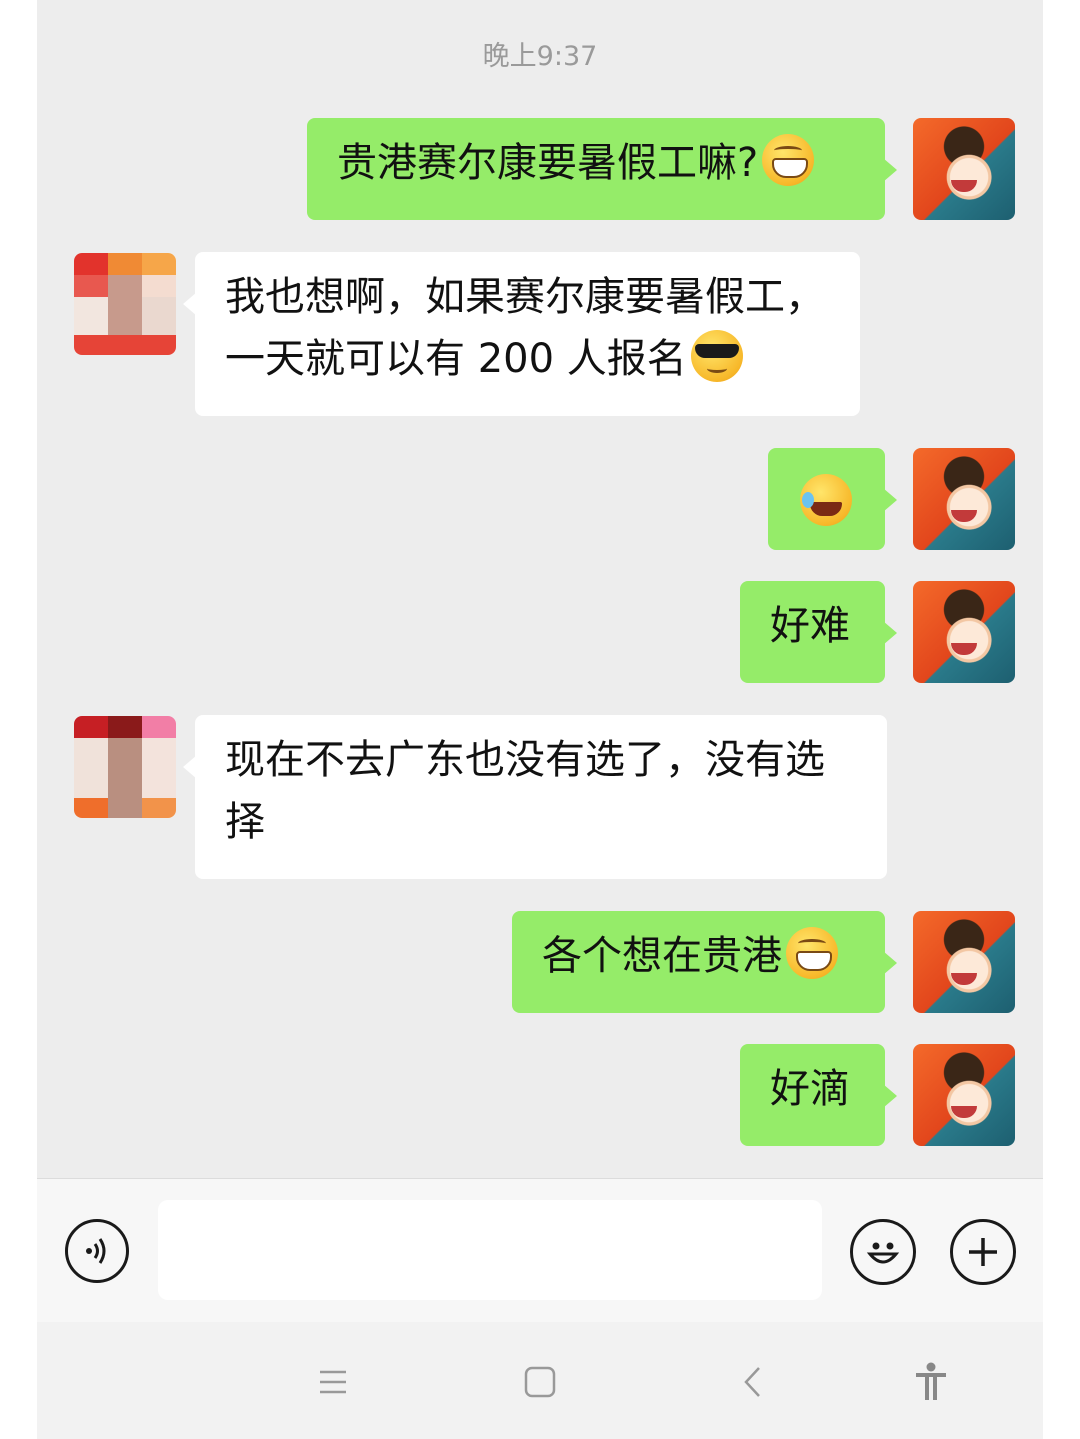 This screenshot has width=1080, height=1439. I want to click on message-text: 各个想在贵港, so click(662, 956).